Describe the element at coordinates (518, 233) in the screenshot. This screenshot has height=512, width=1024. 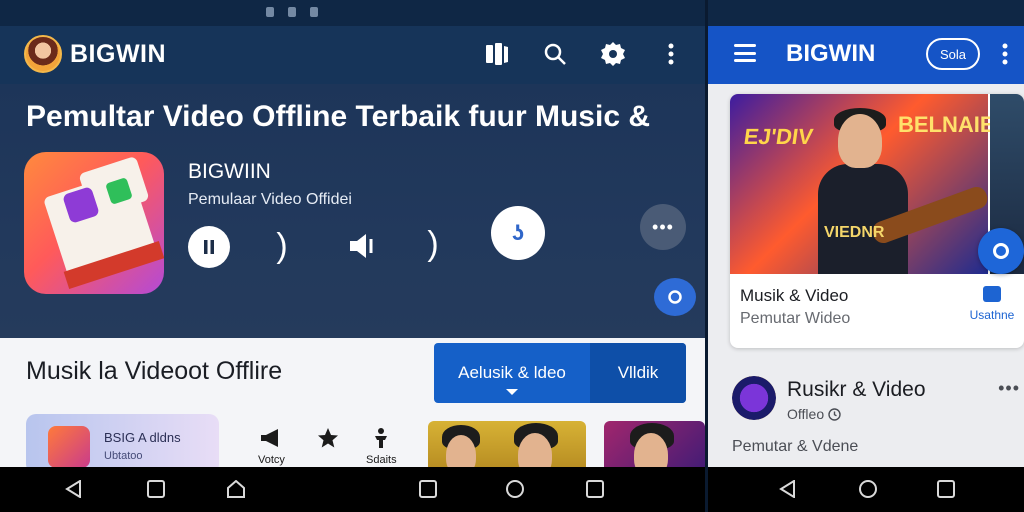
I see `play-button: ʖ` at that location.